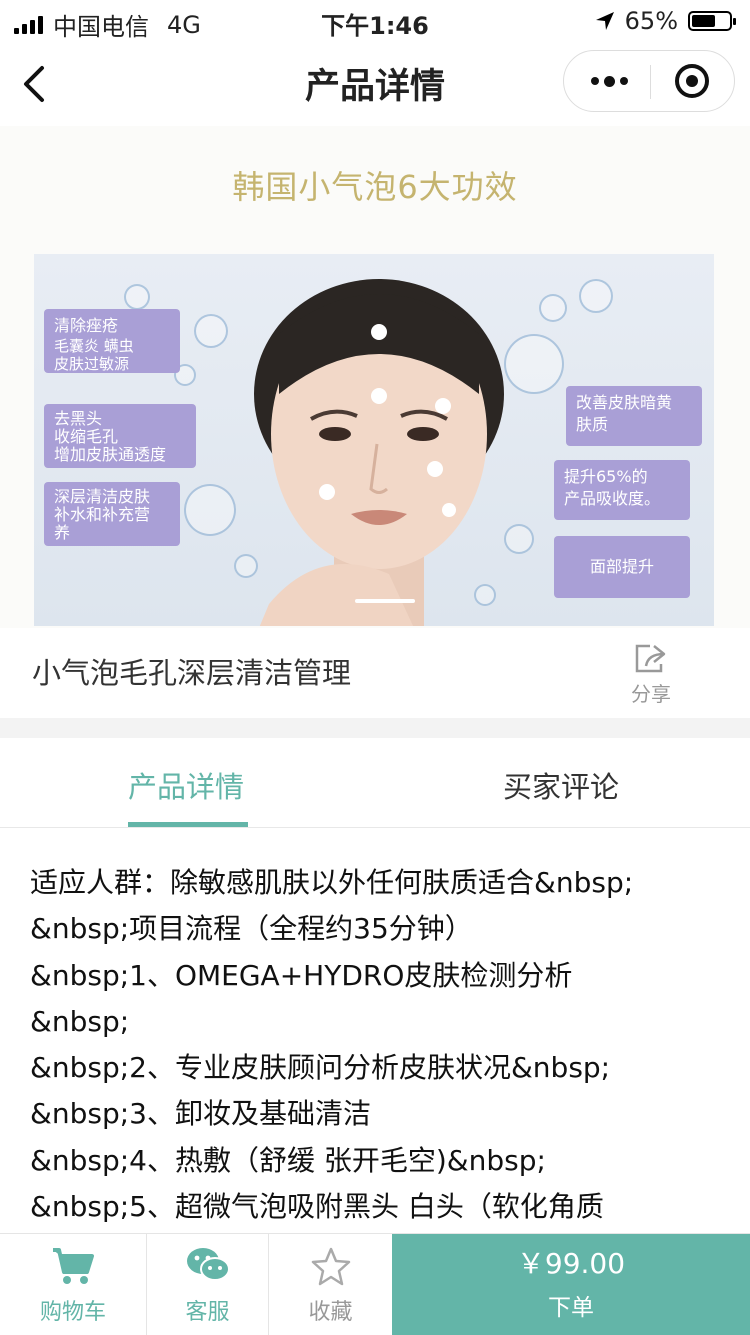 Image resolution: width=750 pixels, height=1335 pixels. I want to click on description-line: &nbsp;1、OMEGA+HYDRO皮肤检测分析, so click(301, 975).